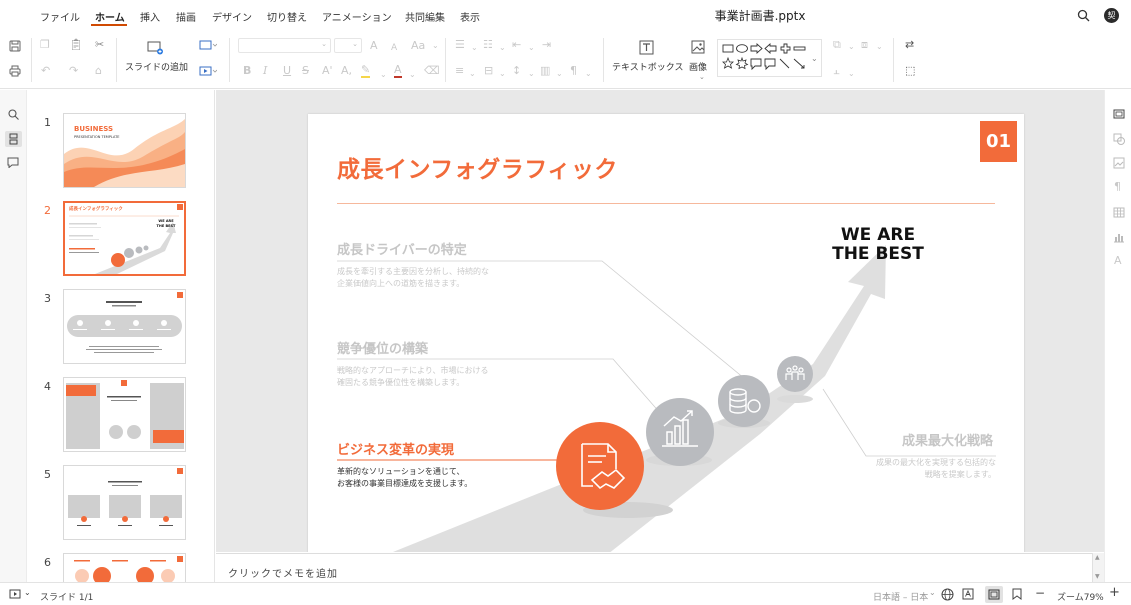  Describe the element at coordinates (15, 594) in the screenshot. I see `play-slideshow-icon` at that location.